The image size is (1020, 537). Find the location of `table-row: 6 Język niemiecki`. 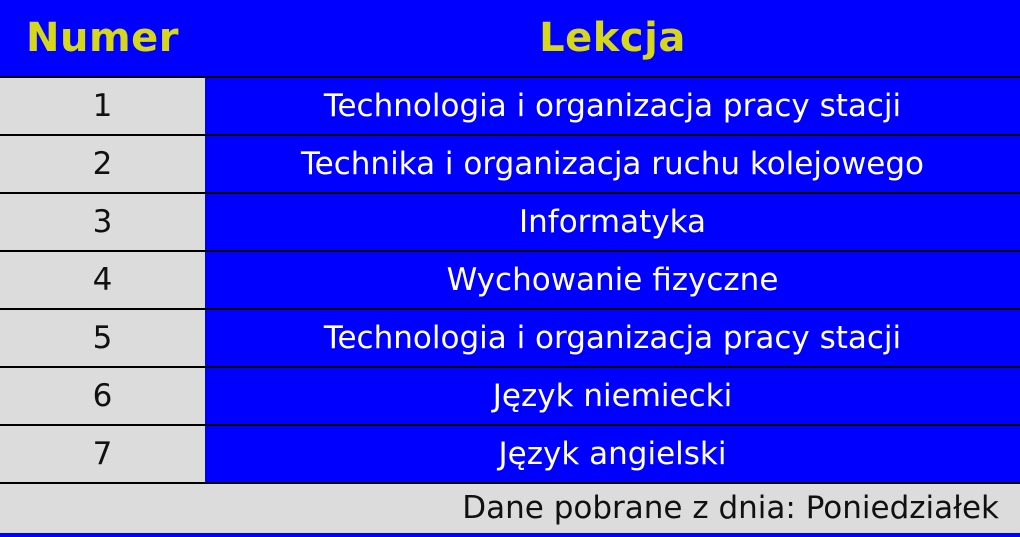

table-row: 6 Język niemiecki is located at coordinates (510, 395).